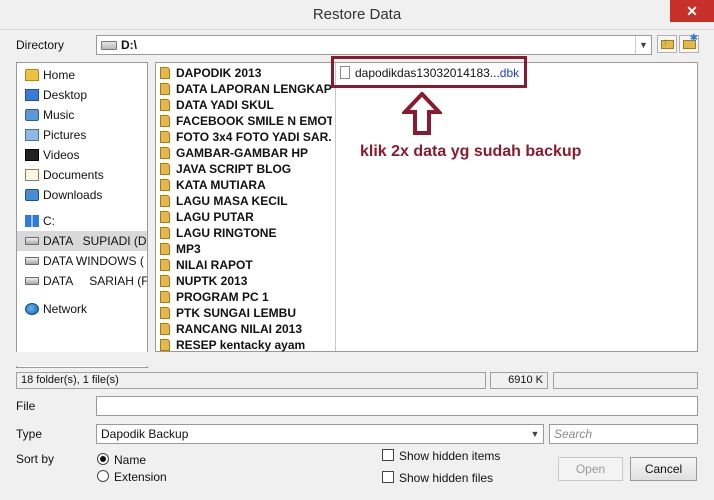  I want to click on up-folder-button: ↑, so click(667, 44).